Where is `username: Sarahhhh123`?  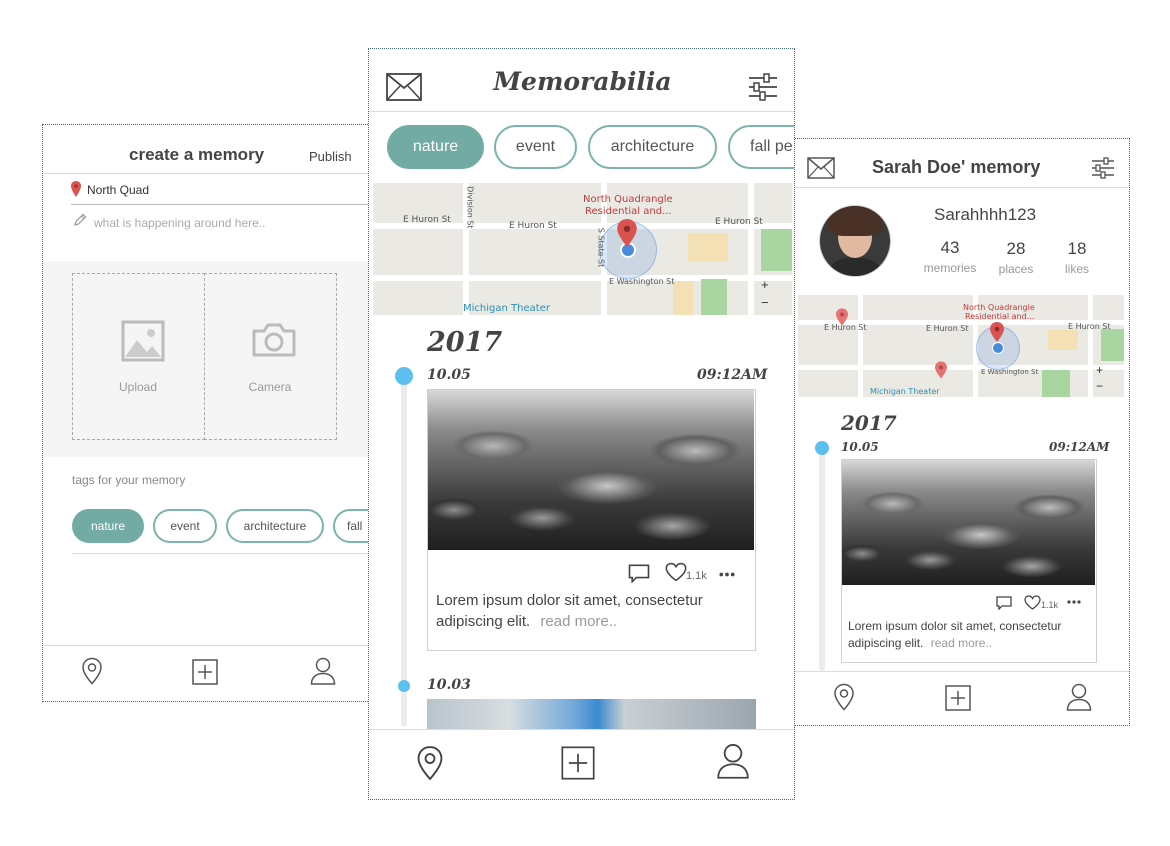 username: Sarahhhh123 is located at coordinates (985, 214).